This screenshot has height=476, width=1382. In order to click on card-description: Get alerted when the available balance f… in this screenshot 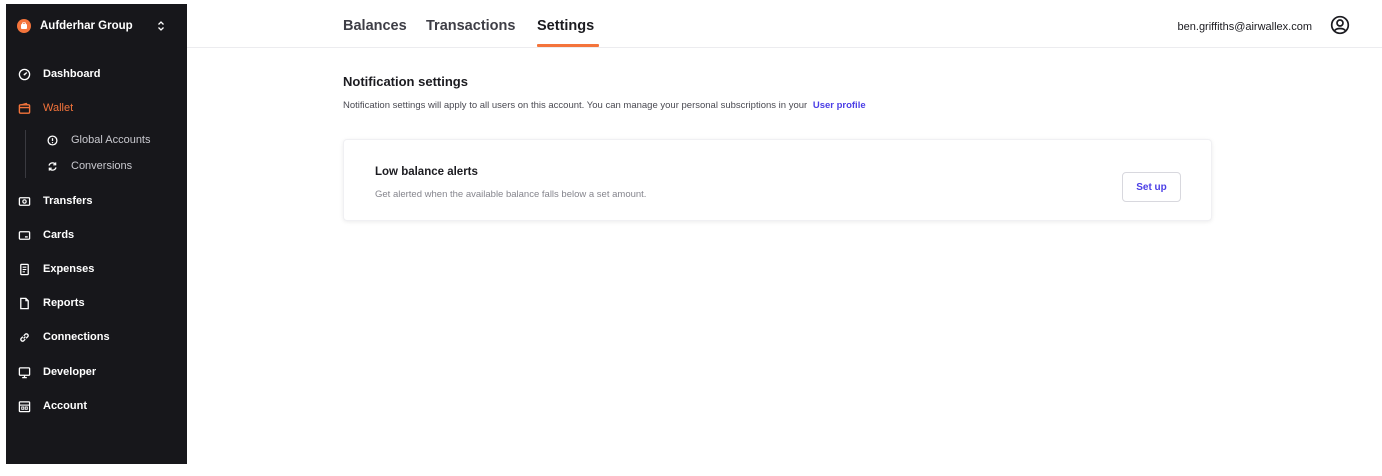, I will do `click(511, 194)`.